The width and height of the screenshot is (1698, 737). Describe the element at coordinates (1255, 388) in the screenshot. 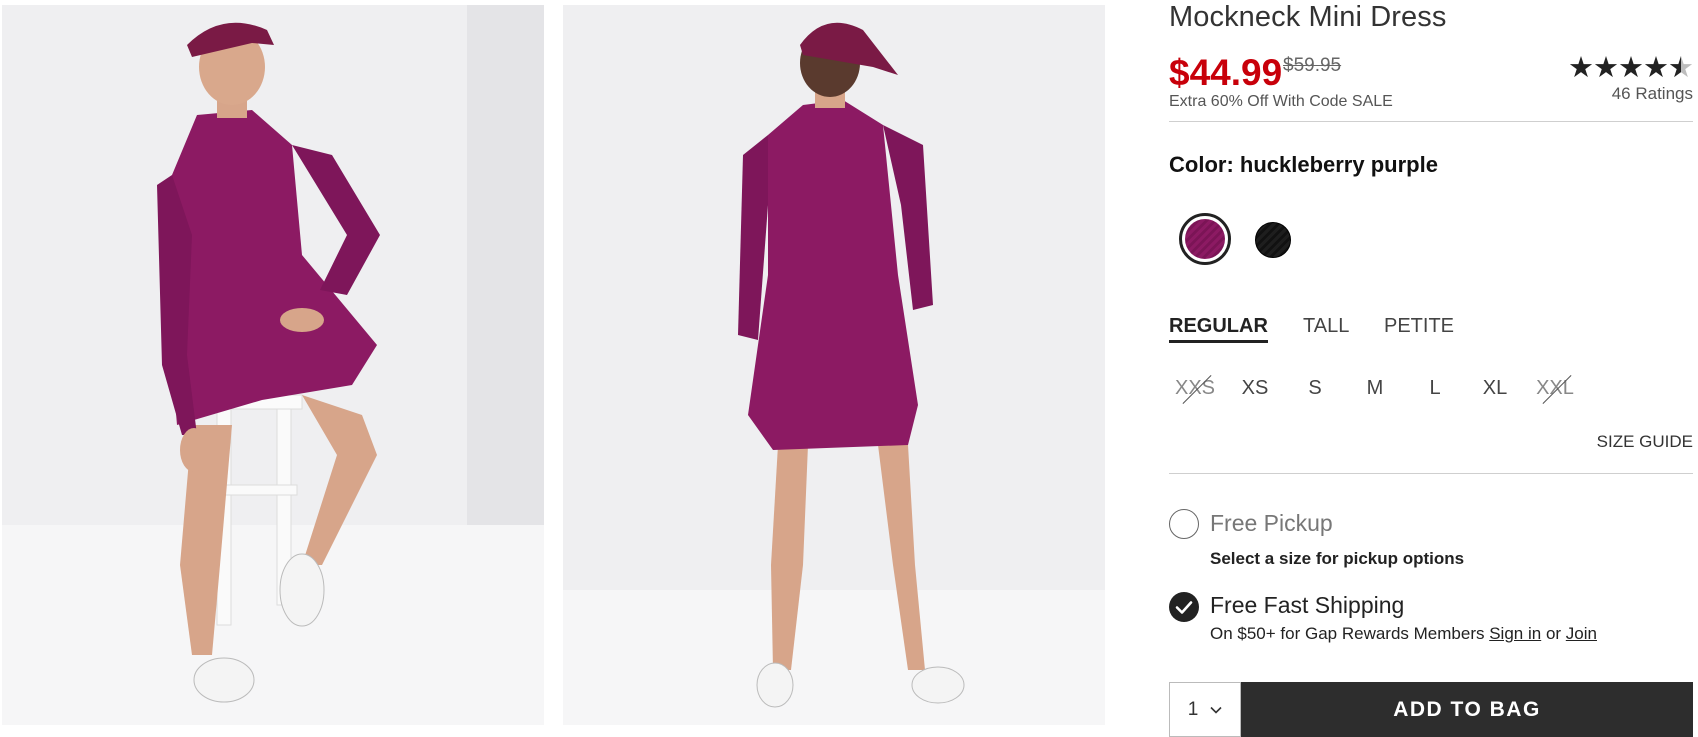

I see `size-xs: XS` at that location.